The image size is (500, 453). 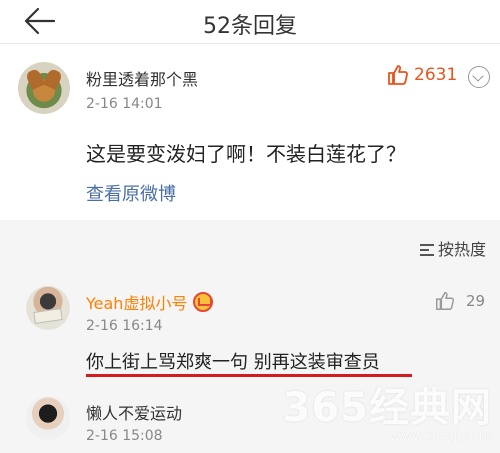 I want to click on reply-time: 2-16 16:14, so click(x=124, y=326).